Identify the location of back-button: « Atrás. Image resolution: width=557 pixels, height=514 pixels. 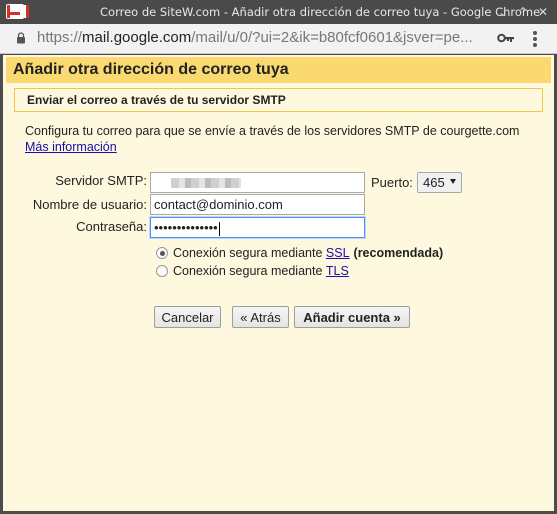
(260, 317).